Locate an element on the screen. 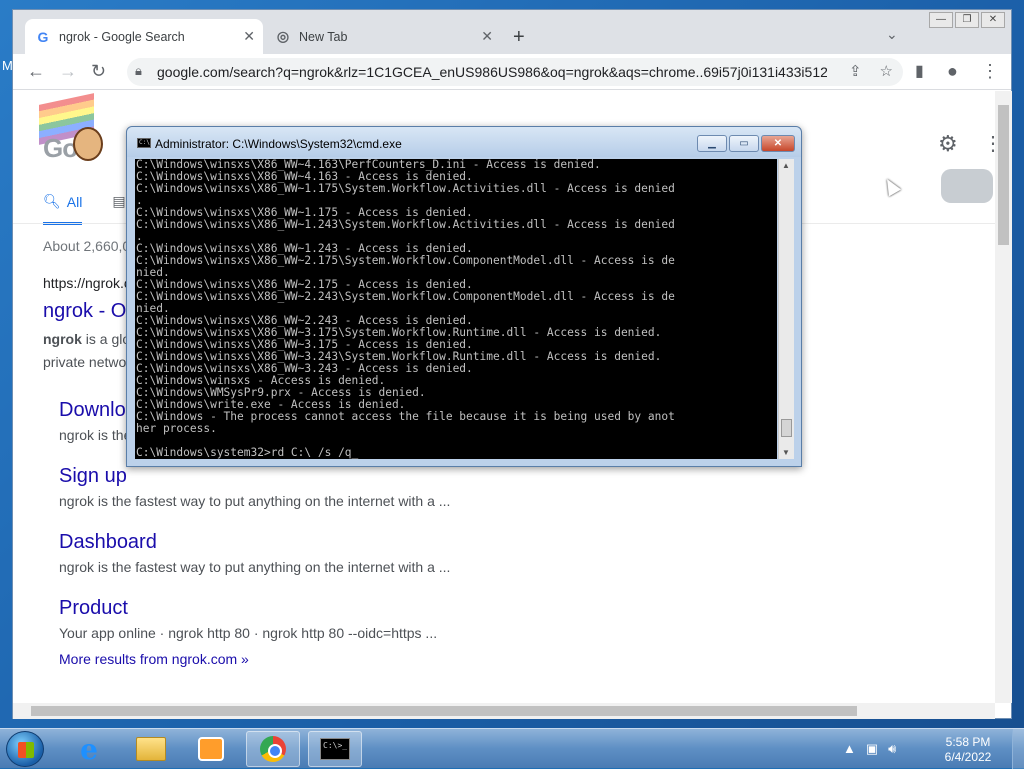 The height and width of the screenshot is (769, 1024). tab-all-label: All is located at coordinates (74, 201).